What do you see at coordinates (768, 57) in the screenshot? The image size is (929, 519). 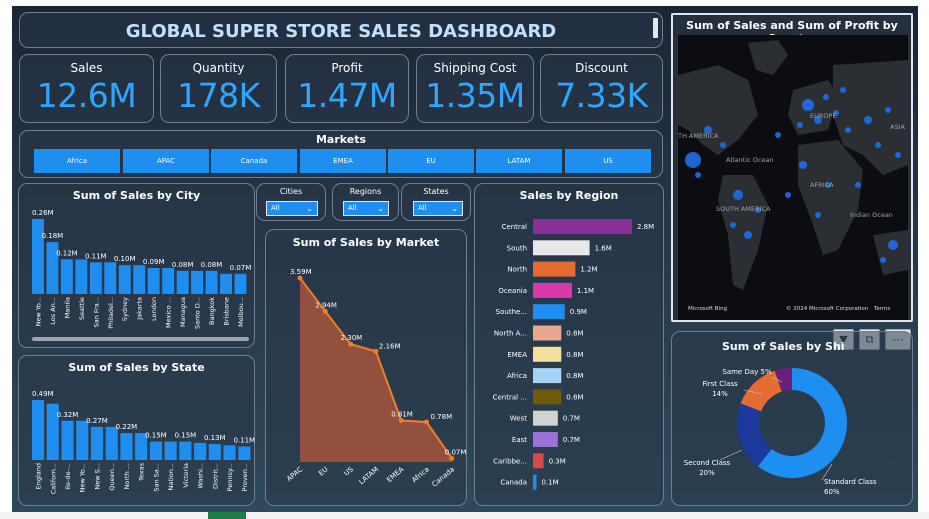 I see `greenland-shape` at bounding box center [768, 57].